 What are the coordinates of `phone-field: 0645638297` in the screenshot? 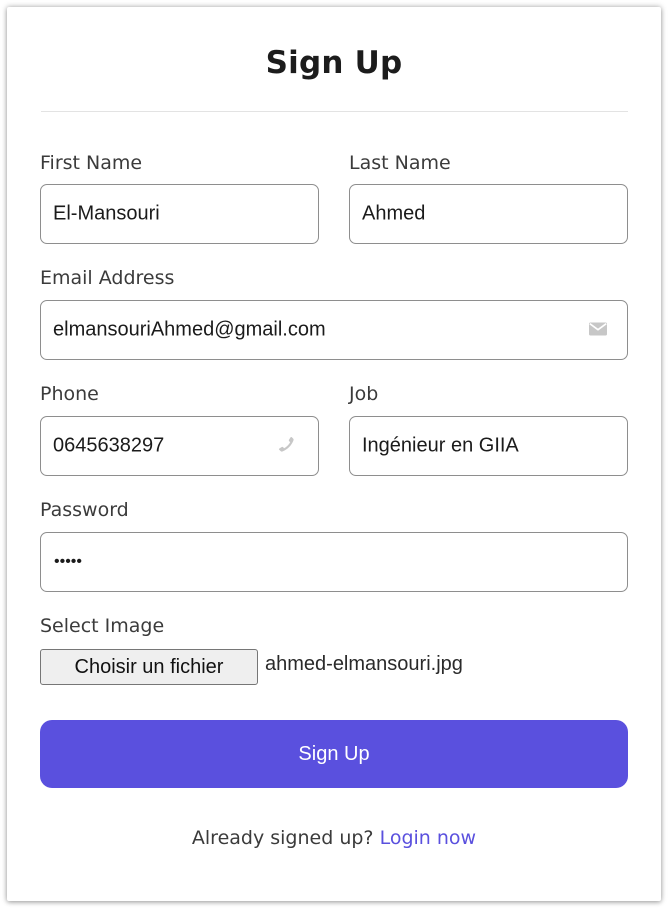 It's located at (179, 446).